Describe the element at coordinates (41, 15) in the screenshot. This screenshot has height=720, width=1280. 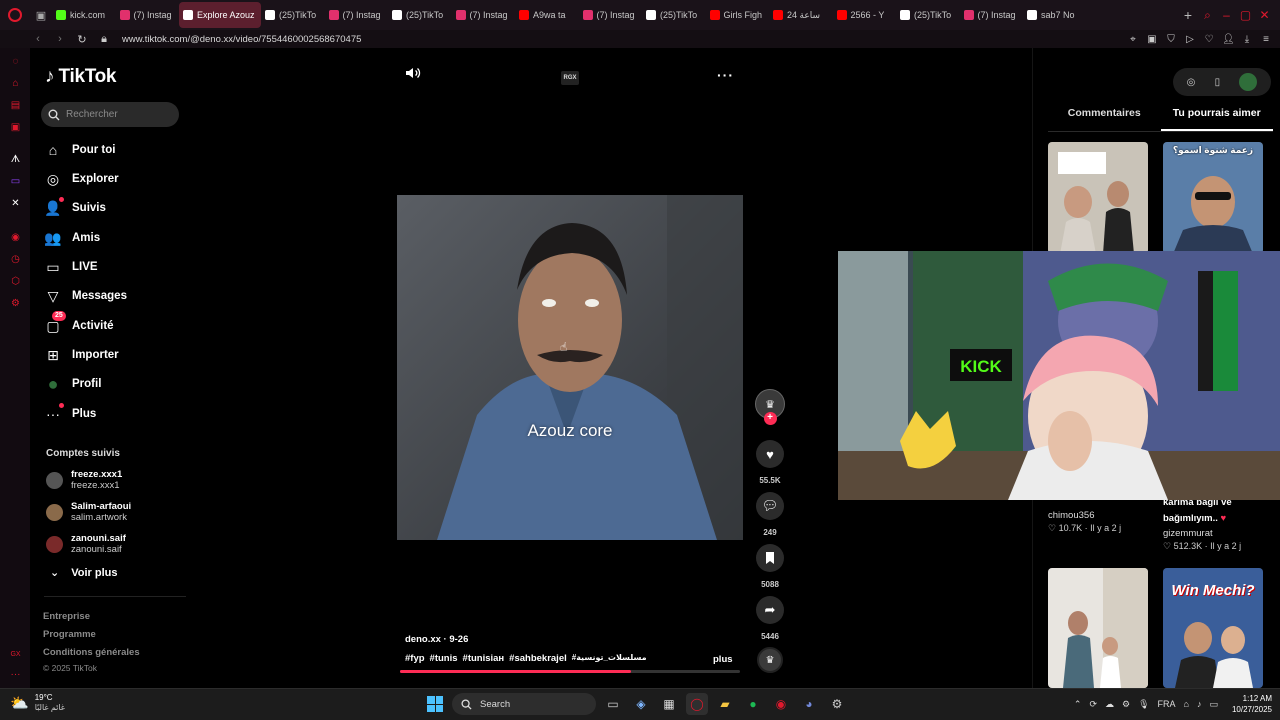
I see `tab-workspaces-icon: ▣` at that location.